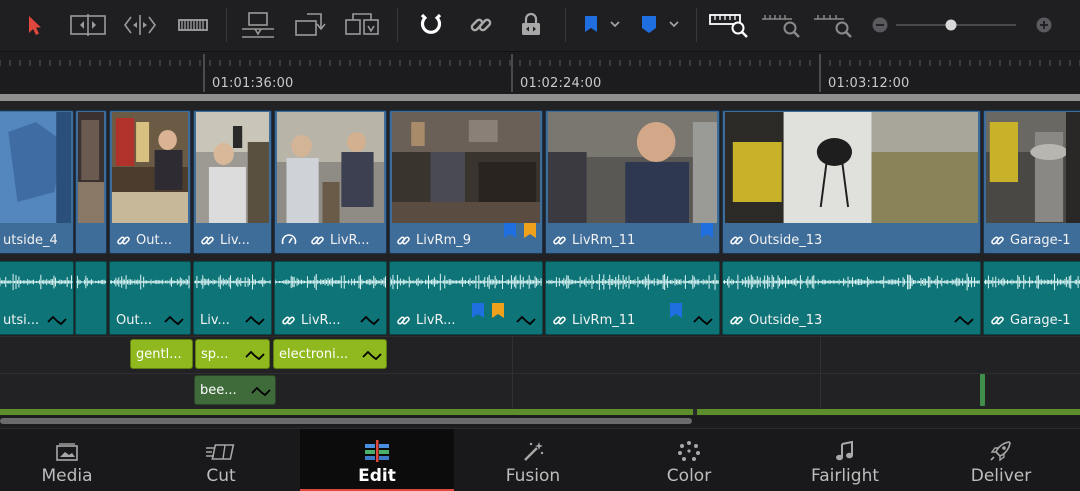 The height and width of the screenshot is (491, 1080). I want to click on deliver-page-icon, so click(1000, 451).